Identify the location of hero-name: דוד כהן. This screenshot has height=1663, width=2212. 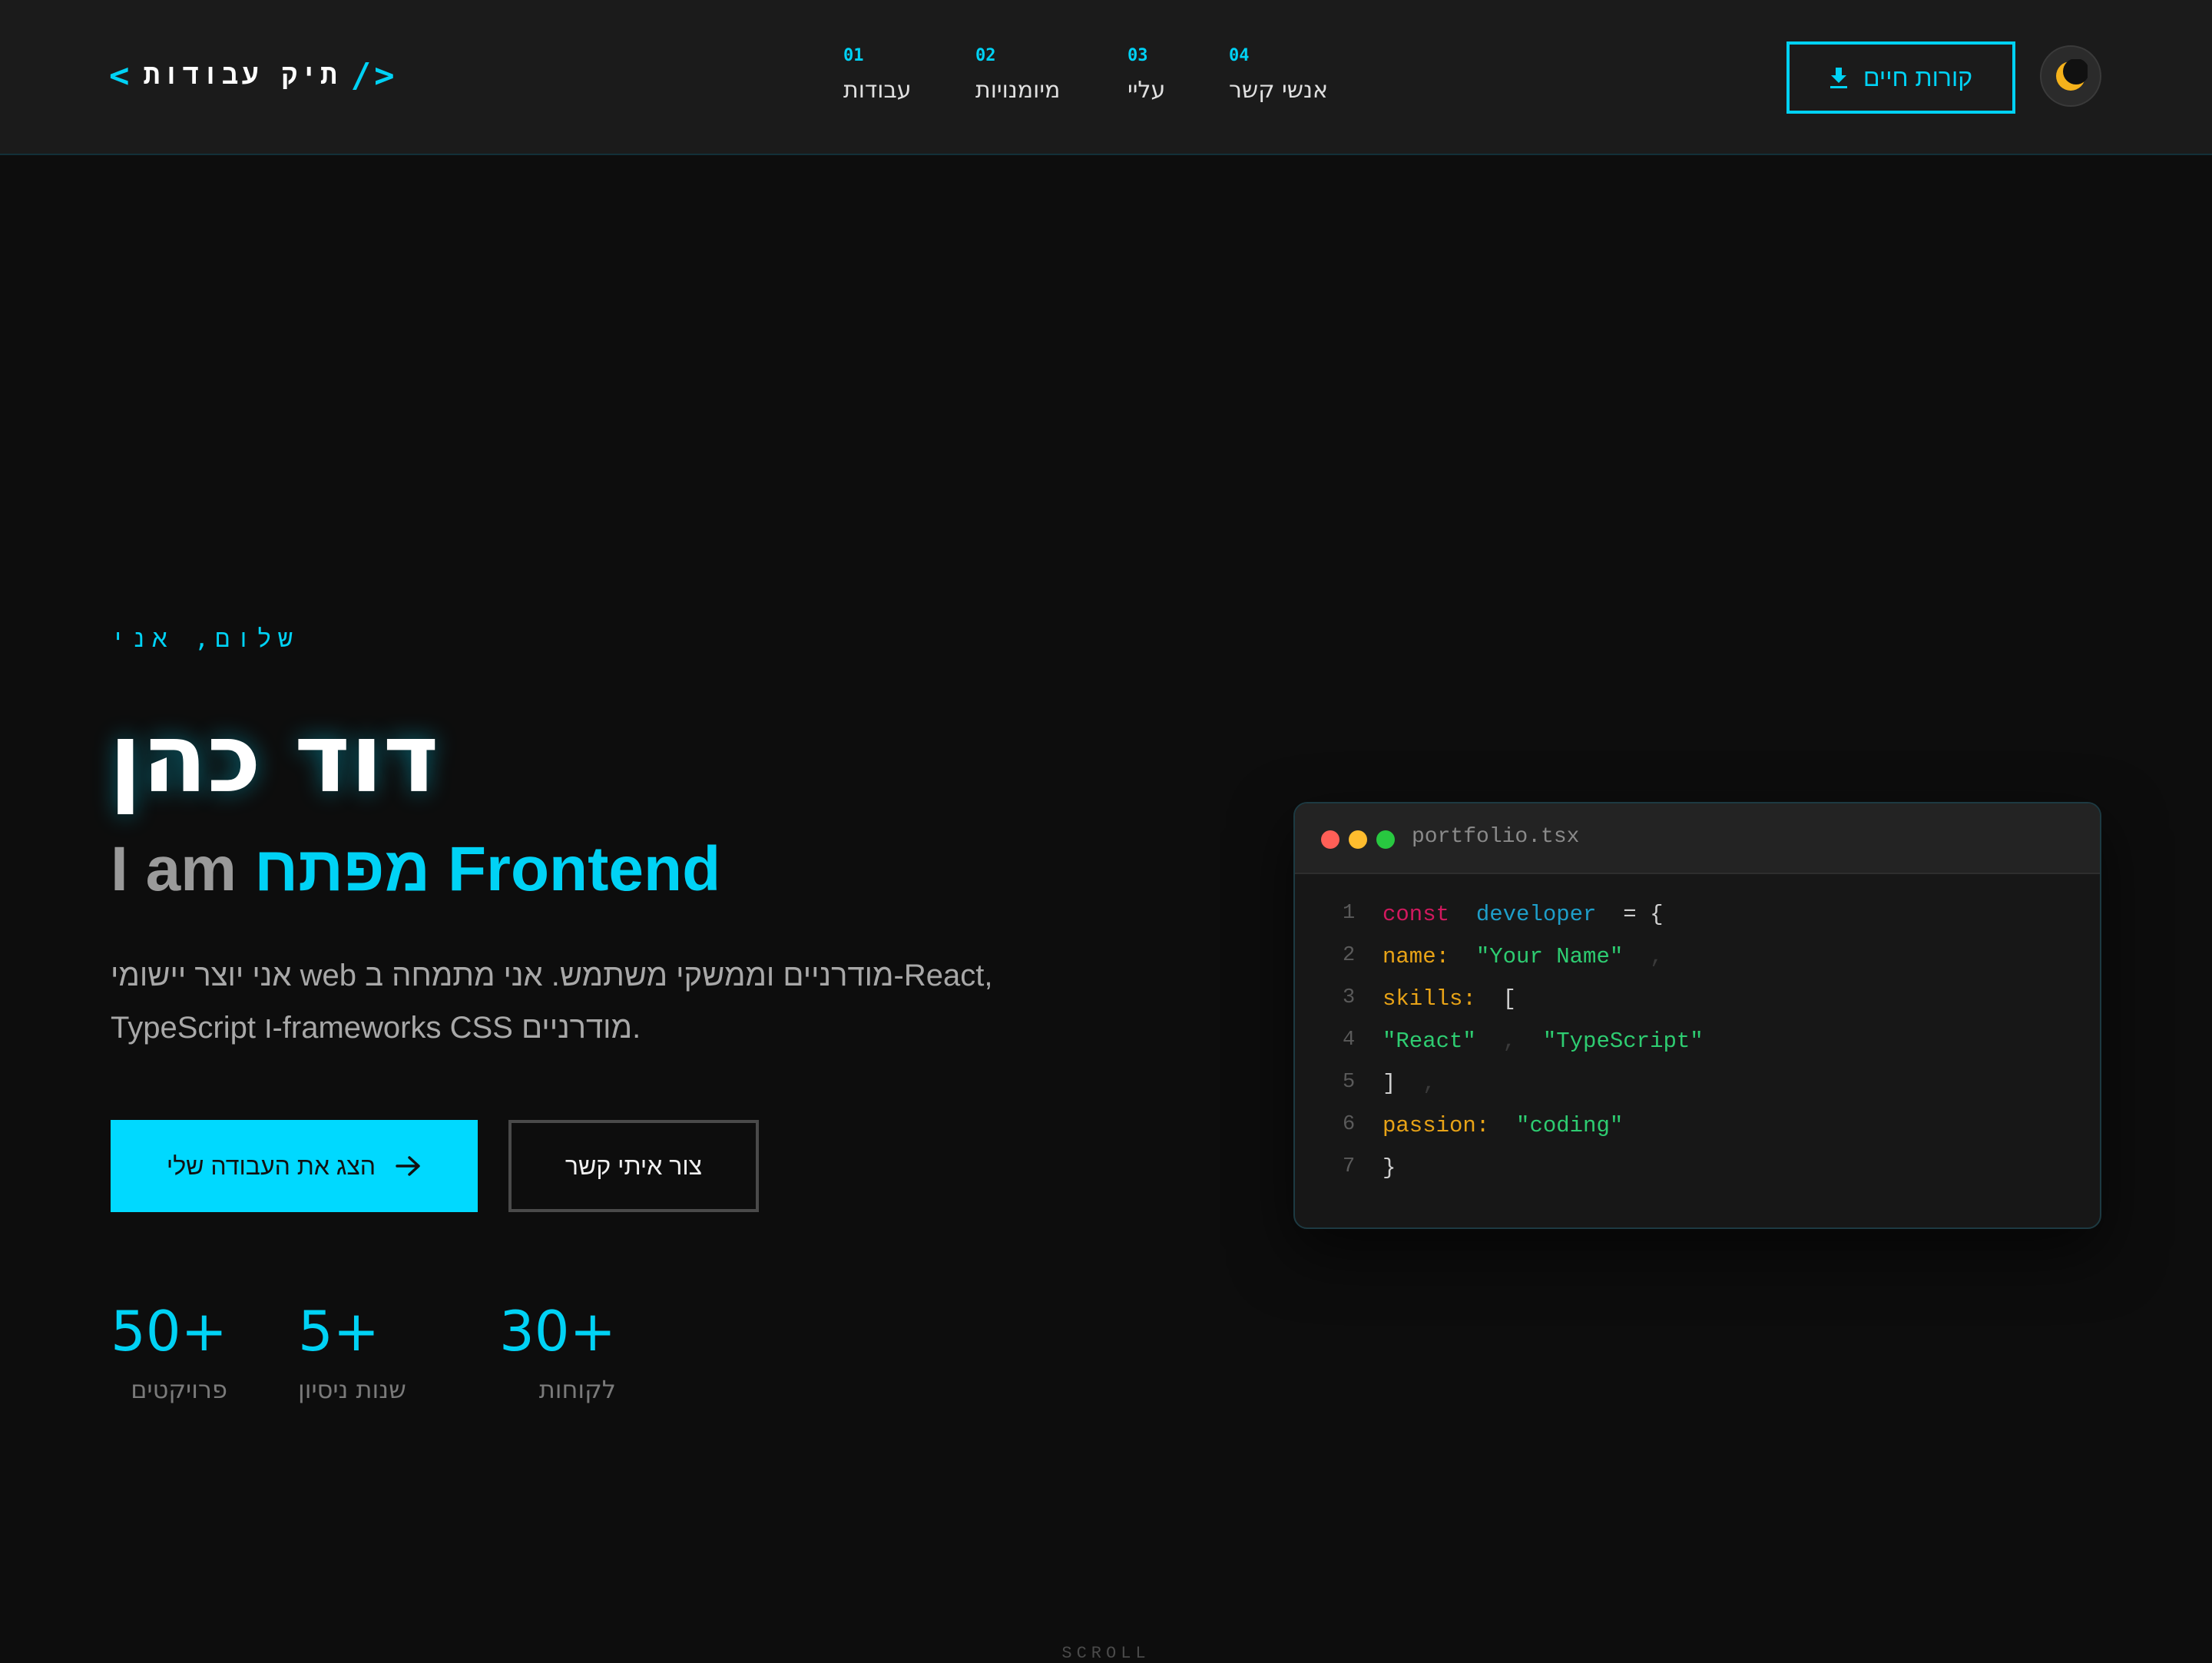
(274, 759).